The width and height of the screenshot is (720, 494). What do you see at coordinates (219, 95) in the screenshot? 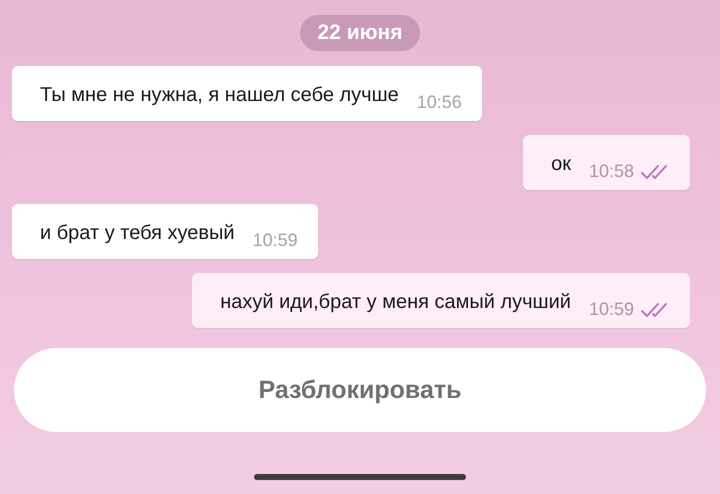
I see `message-text: Ты мне не нужна, я нашел себе лучше` at bounding box center [219, 95].